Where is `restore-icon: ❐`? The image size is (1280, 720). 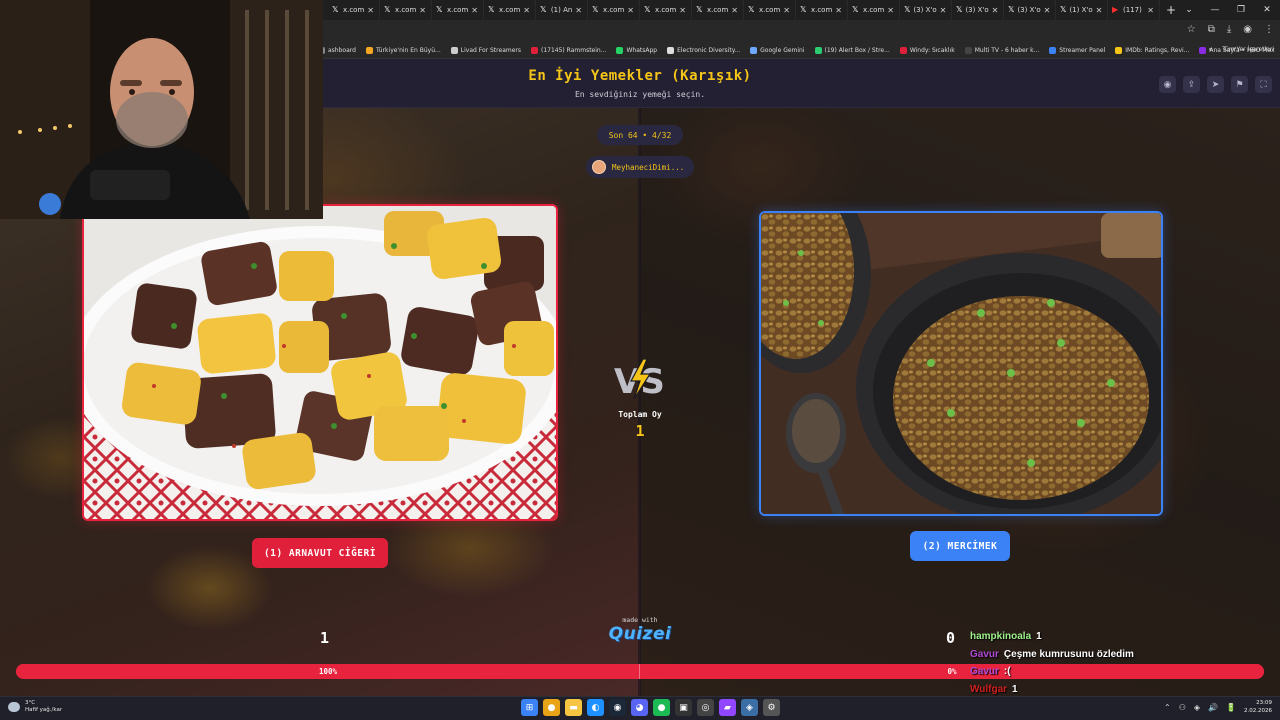
restore-icon: ❐ is located at coordinates (1241, 10).